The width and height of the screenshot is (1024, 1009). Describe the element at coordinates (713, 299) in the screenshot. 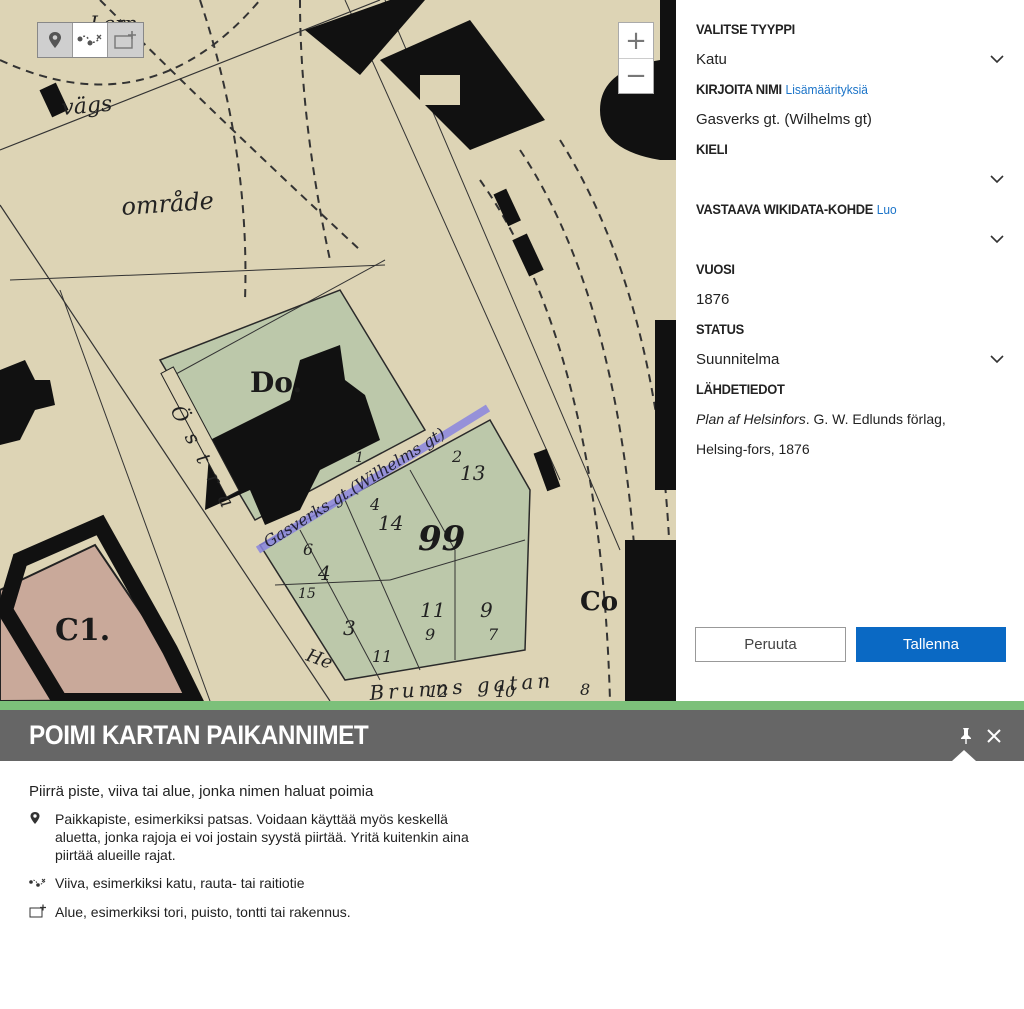

I see `year-input-value: 1876` at that location.